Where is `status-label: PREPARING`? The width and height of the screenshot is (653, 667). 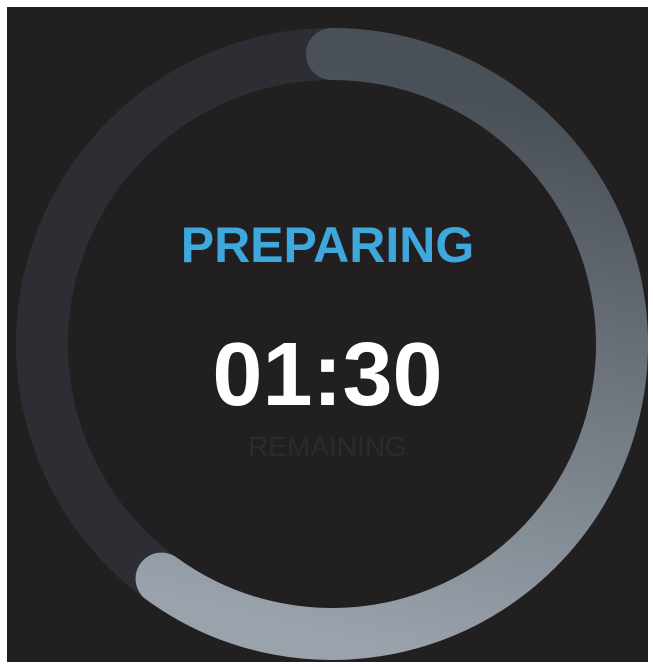 status-label: PREPARING is located at coordinates (327, 245).